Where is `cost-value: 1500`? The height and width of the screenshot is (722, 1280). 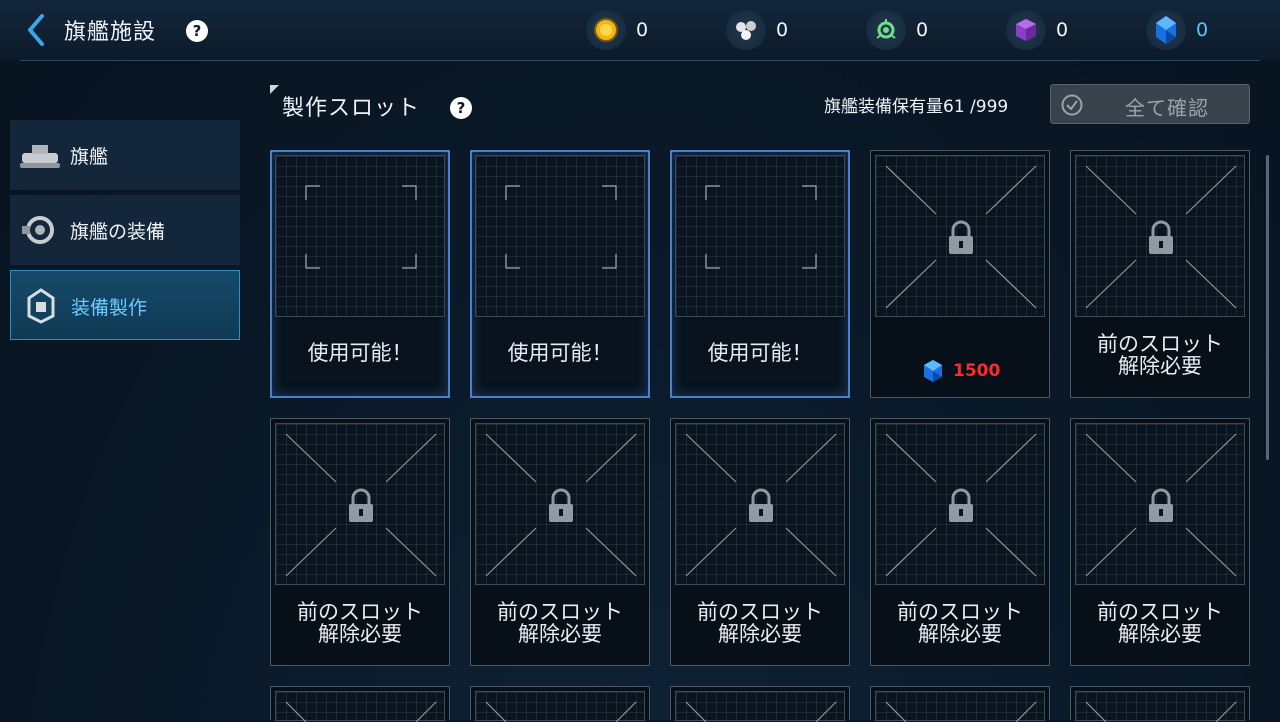 cost-value: 1500 is located at coordinates (977, 371).